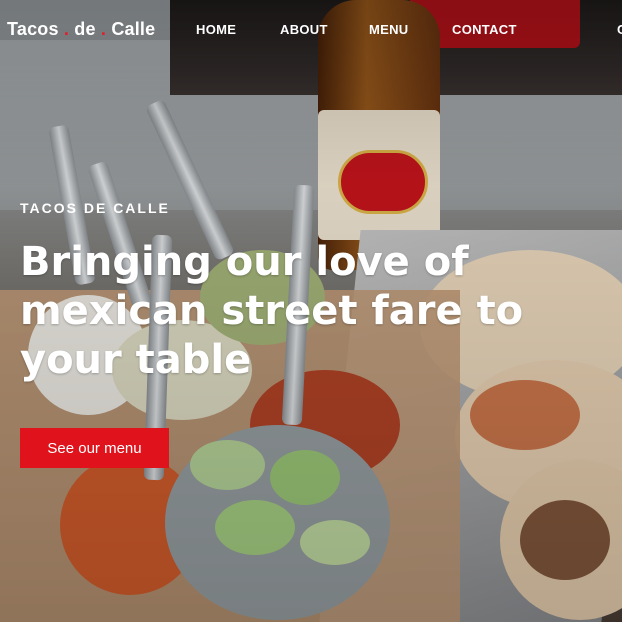  I want to click on nav-link-about: ABOUT, so click(304, 29).